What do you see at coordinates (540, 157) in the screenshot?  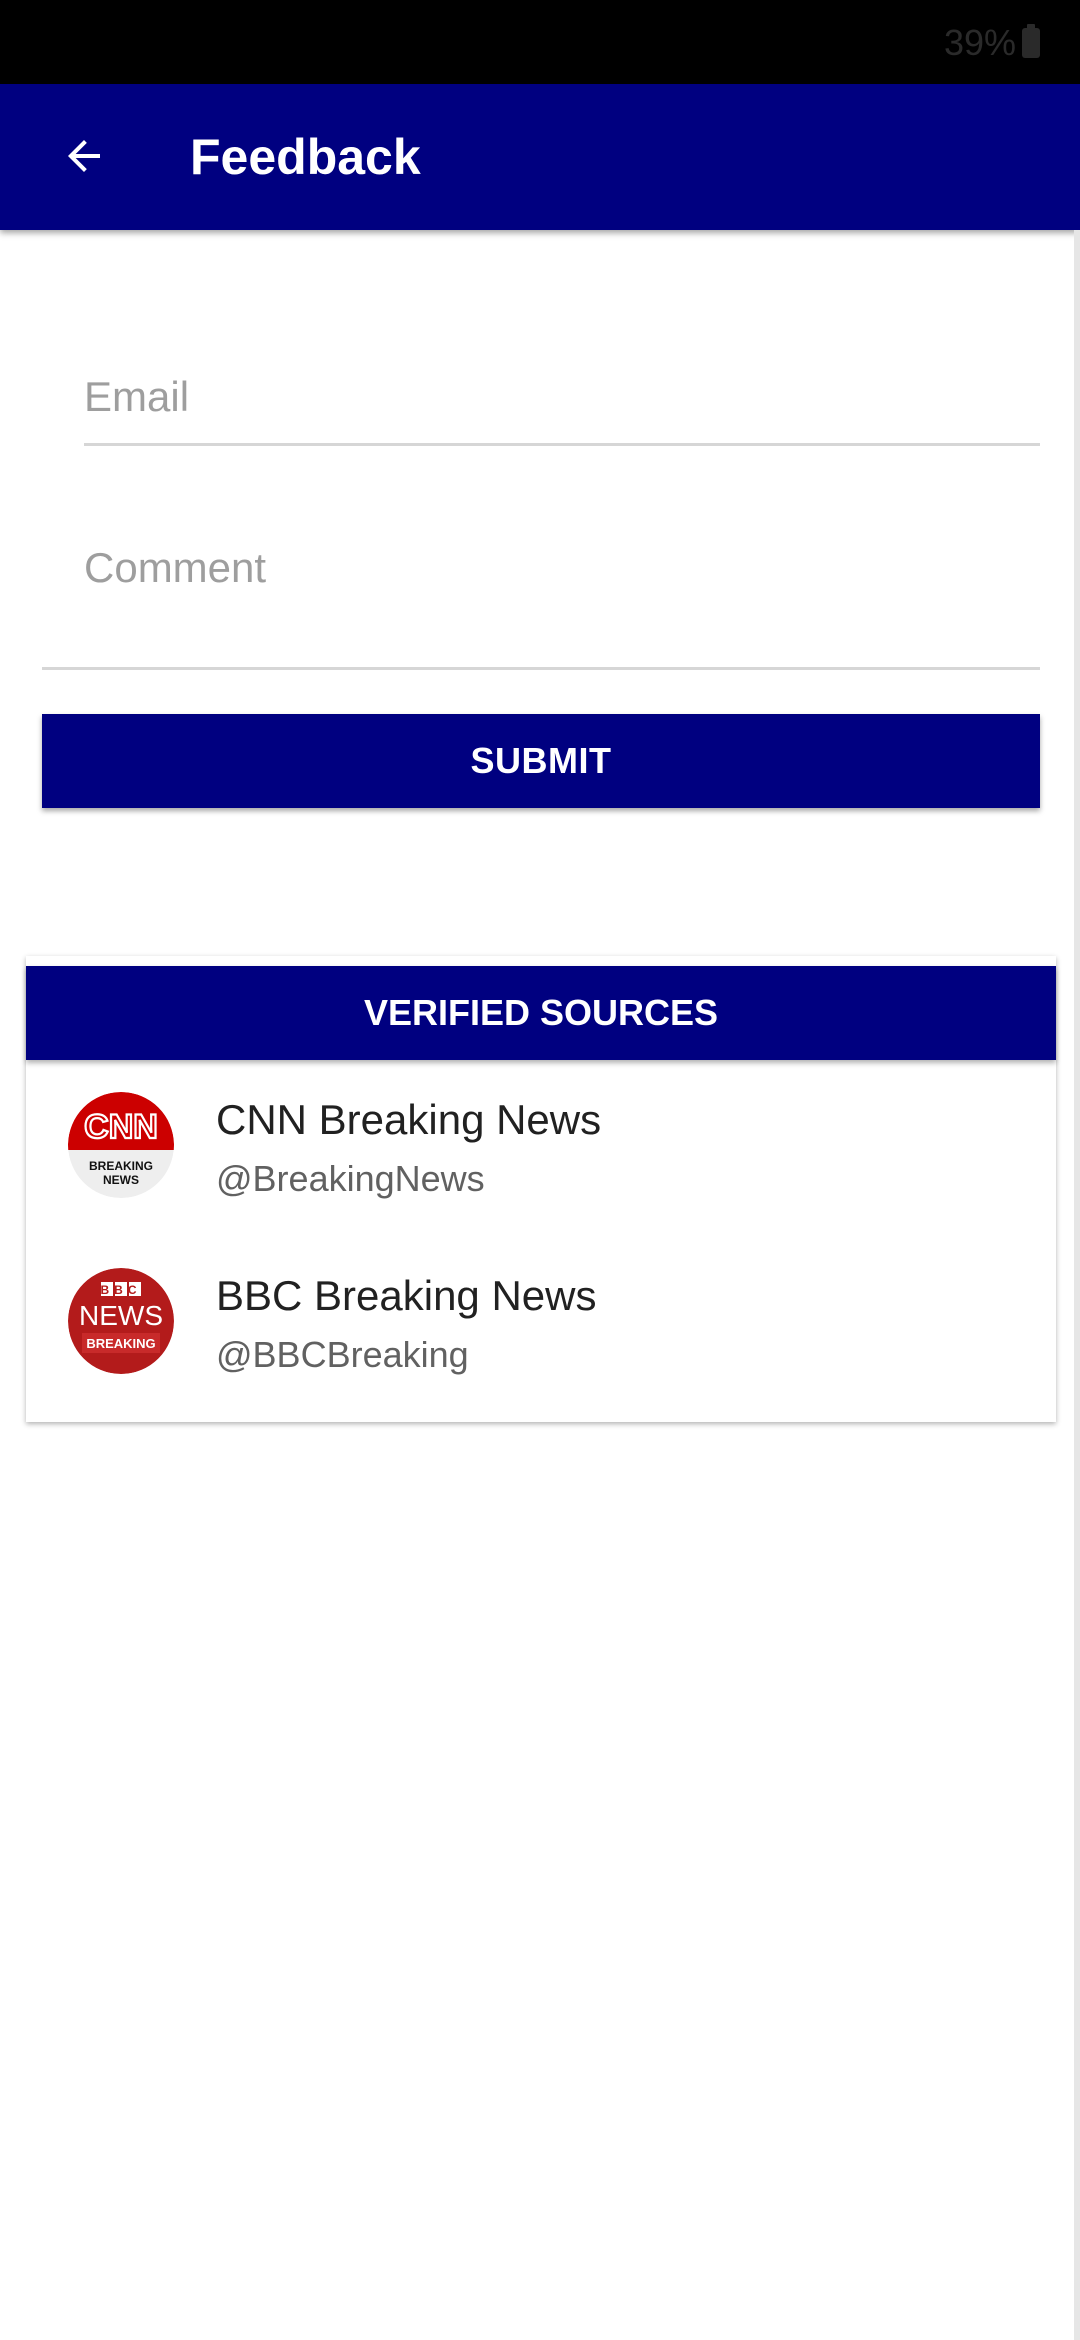 I see `app-bar: Feedback` at bounding box center [540, 157].